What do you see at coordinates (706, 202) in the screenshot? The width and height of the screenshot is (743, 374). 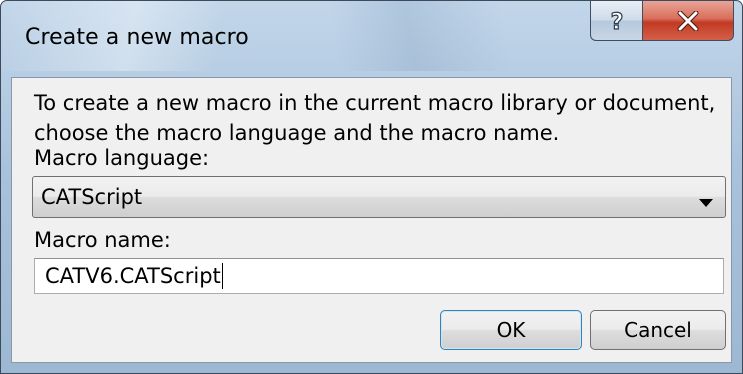 I see `dropdown-arrow-icon` at bounding box center [706, 202].